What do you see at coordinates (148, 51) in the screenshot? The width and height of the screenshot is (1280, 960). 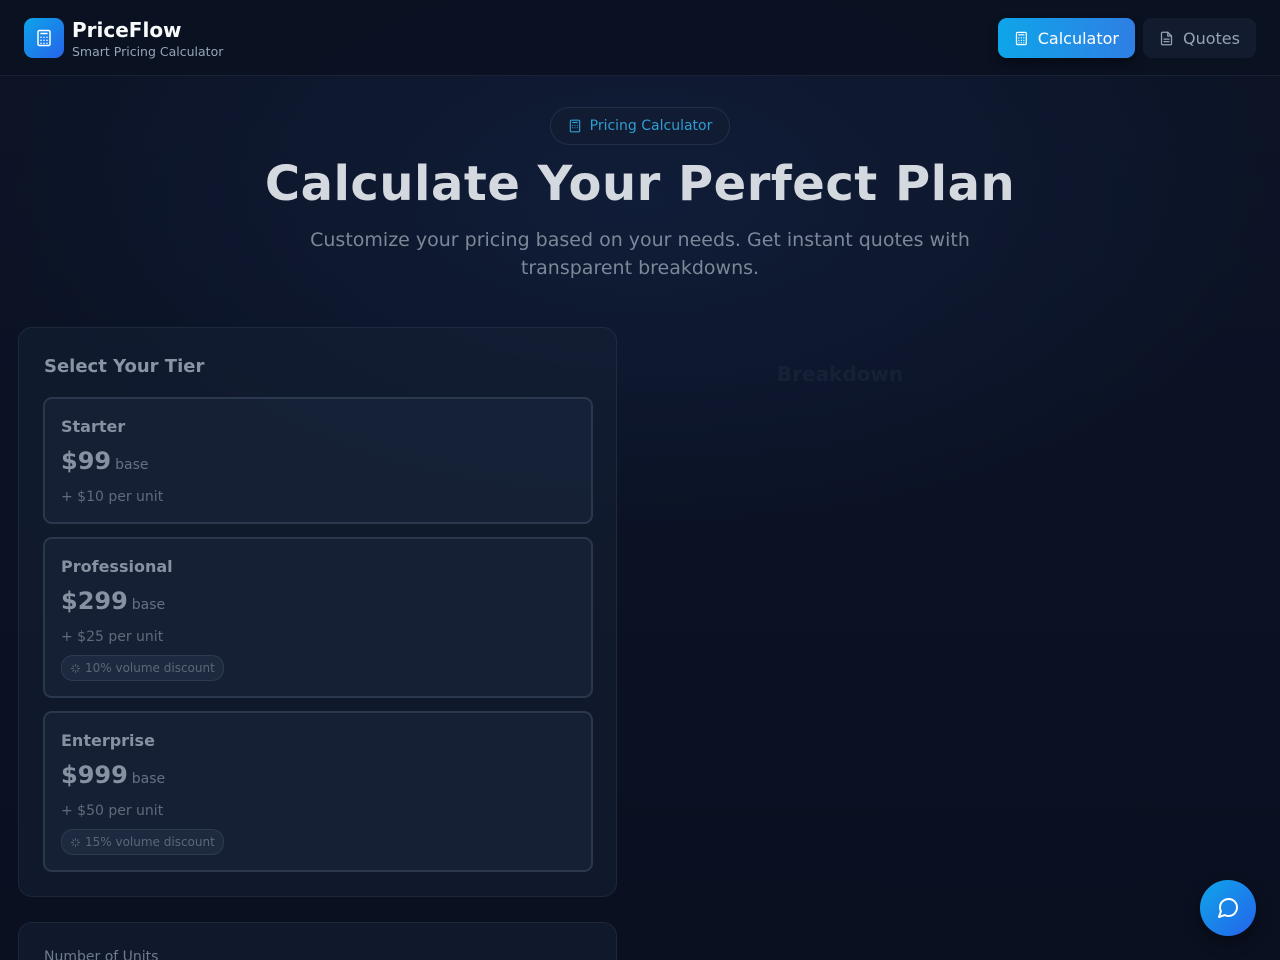 I see `brand-subtitle: Smart Pricing Calculator` at bounding box center [148, 51].